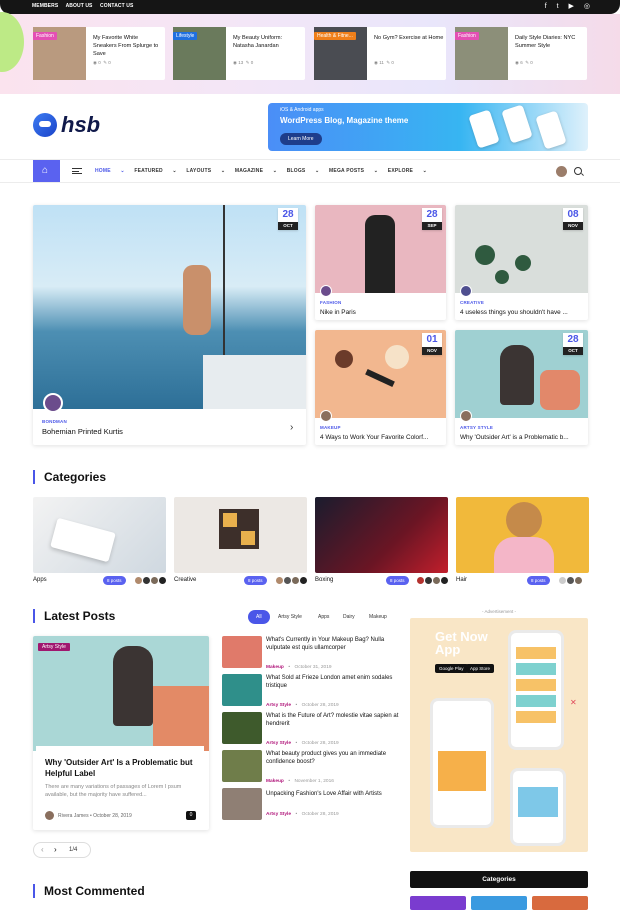 The image size is (620, 910). I want to click on filter-all: All, so click(259, 617).